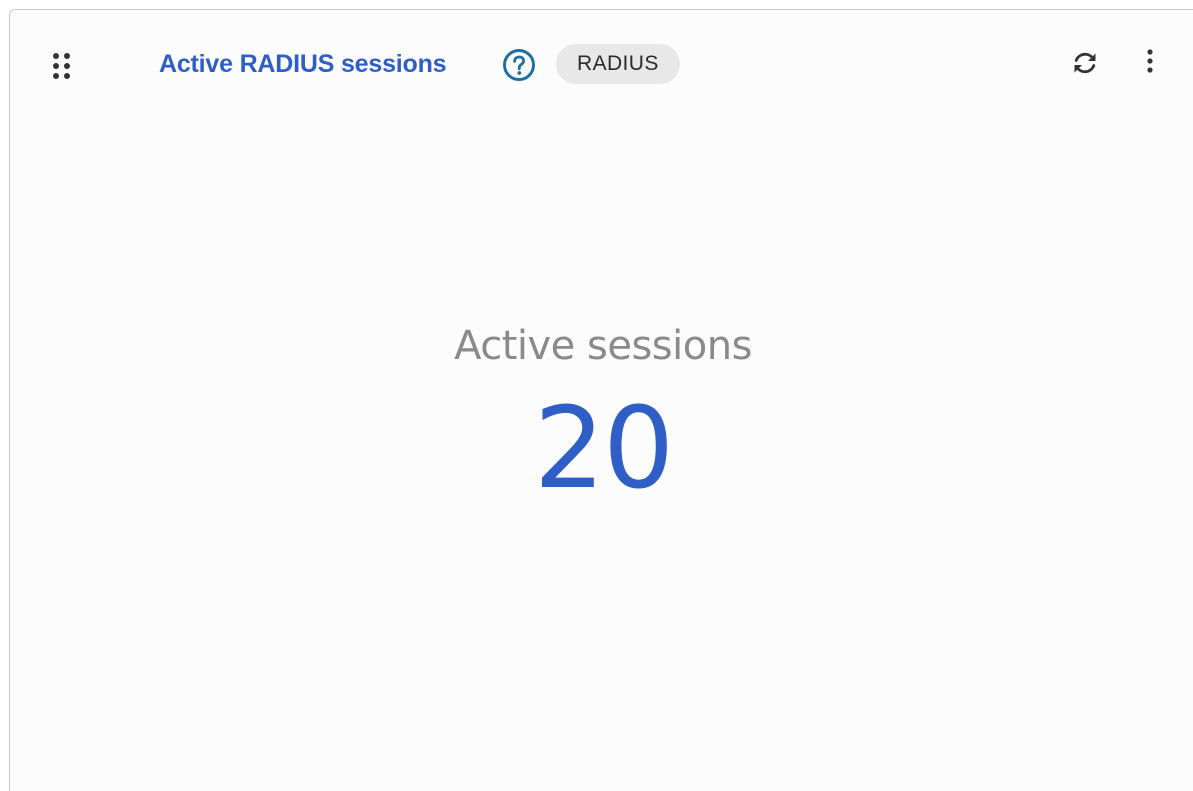 This screenshot has width=1193, height=791. Describe the element at coordinates (603, 346) in the screenshot. I see `metric-label: Active sessions` at that location.